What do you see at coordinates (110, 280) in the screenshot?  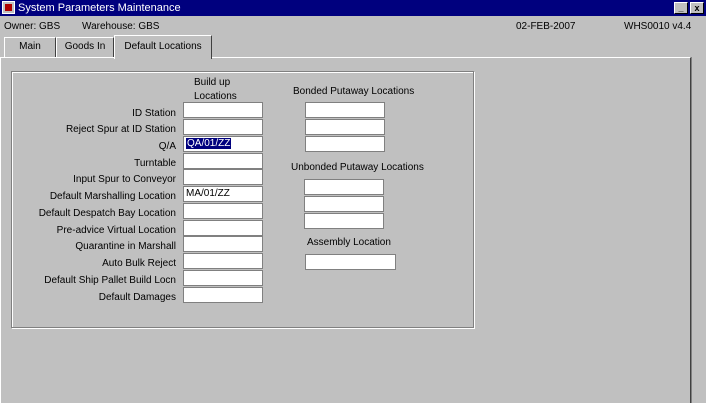 I see `label-ship-pallet-build: Default Ship Pallet Build Locn` at bounding box center [110, 280].